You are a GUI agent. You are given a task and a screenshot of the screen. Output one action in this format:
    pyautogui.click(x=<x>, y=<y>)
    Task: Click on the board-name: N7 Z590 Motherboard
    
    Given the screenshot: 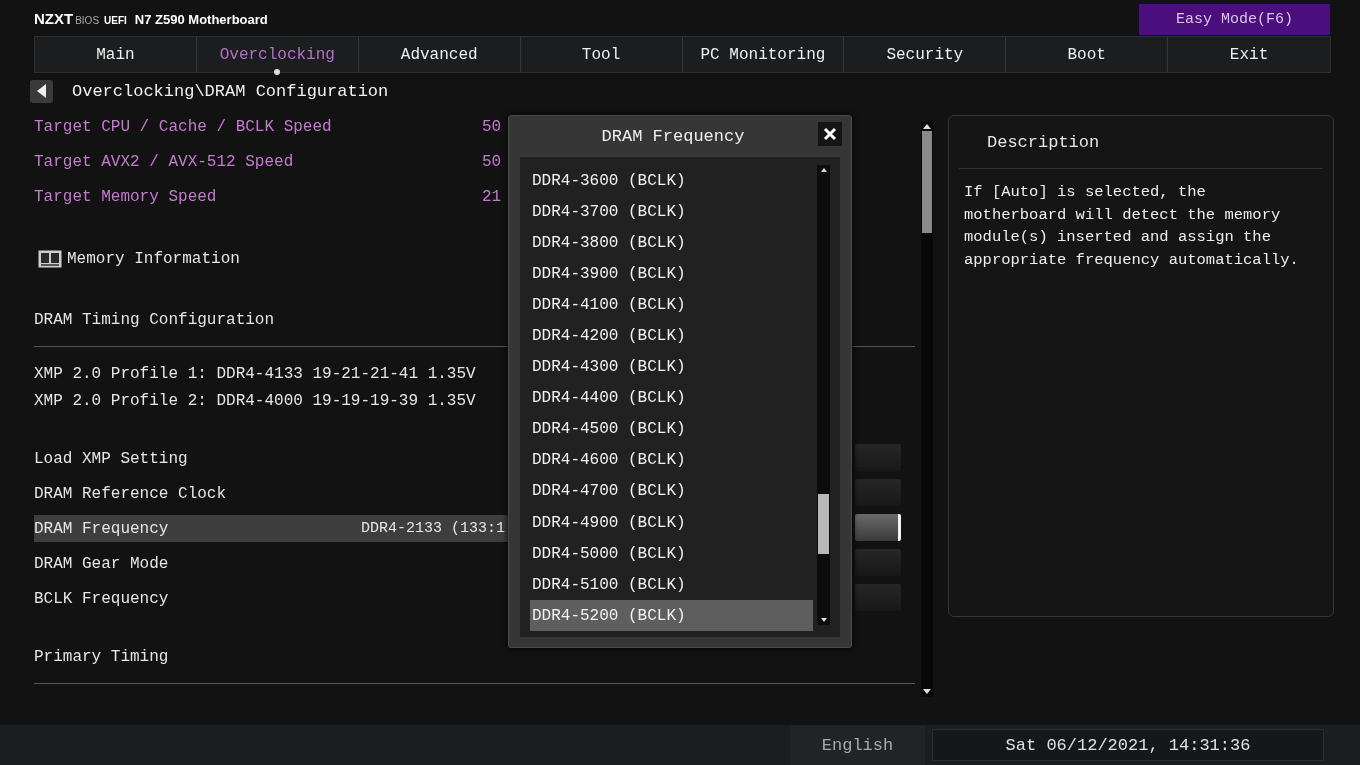 What is the action you would take?
    pyautogui.click(x=201, y=19)
    